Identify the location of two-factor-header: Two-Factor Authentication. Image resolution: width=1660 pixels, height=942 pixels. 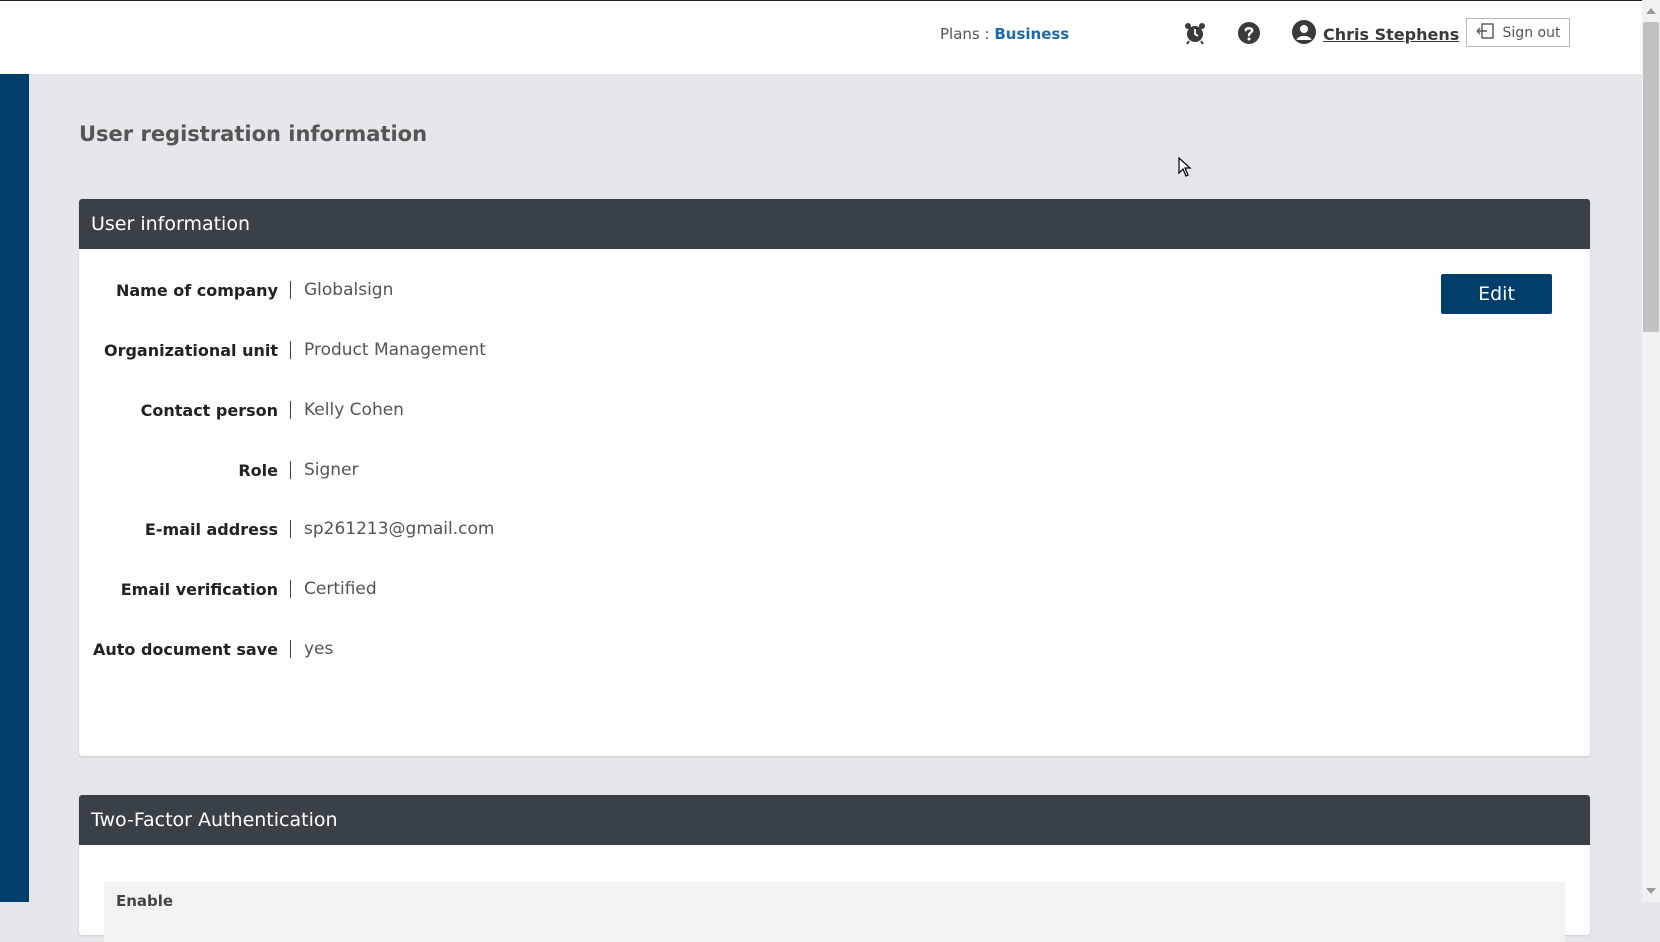
(834, 820).